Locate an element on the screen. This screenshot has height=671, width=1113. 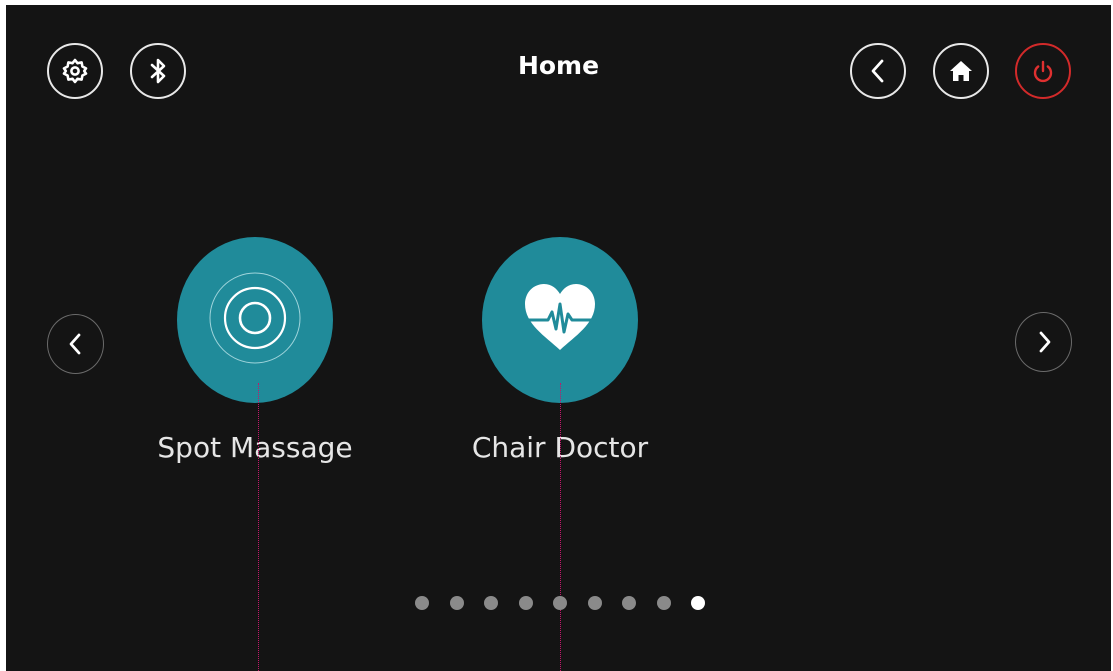
home-button is located at coordinates (961, 71).